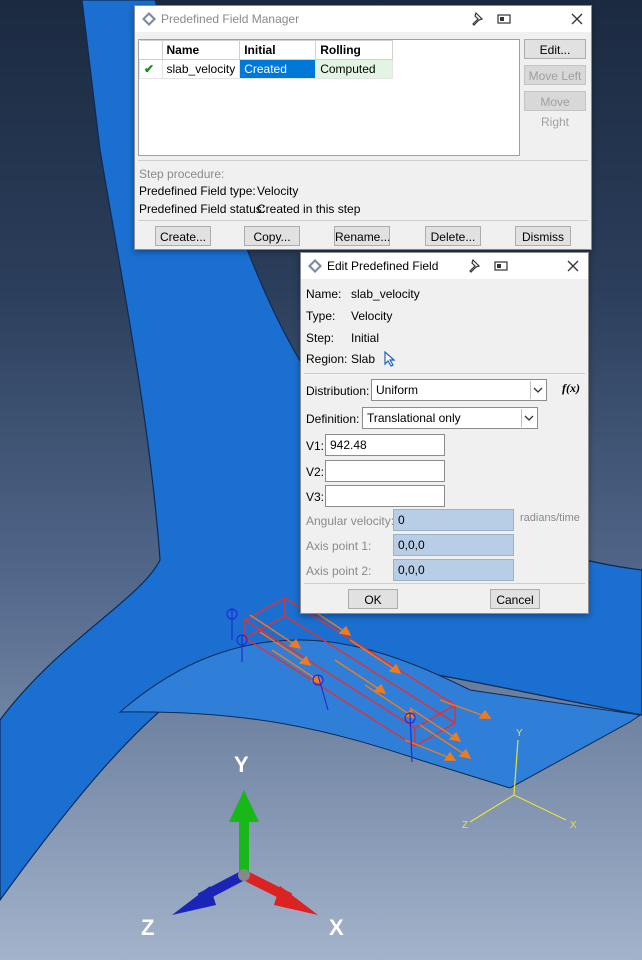 The image size is (642, 960). I want to click on triad-y-label: Y, so click(241, 764).